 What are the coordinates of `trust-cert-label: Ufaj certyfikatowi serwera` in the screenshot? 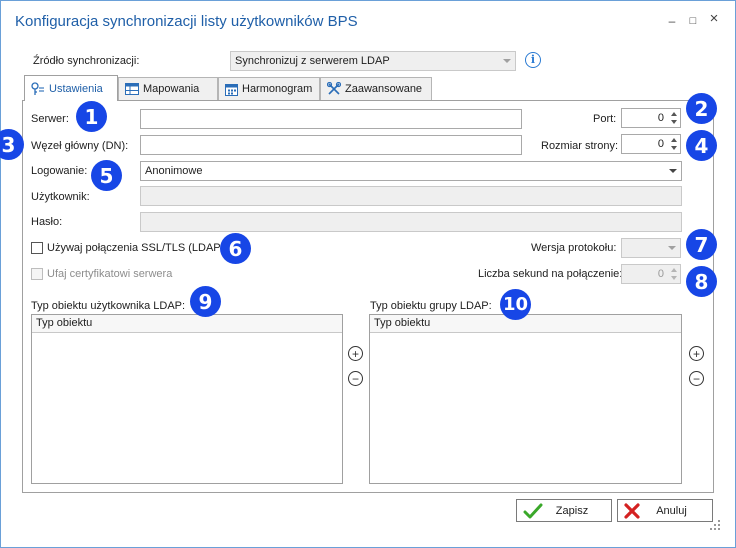 It's located at (110, 274).